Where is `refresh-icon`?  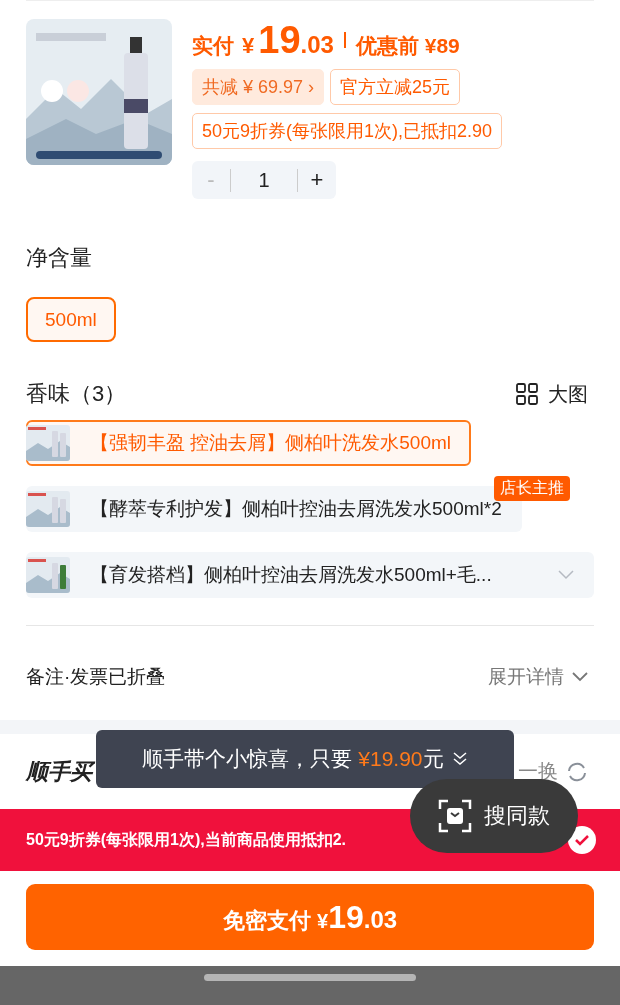
refresh-icon is located at coordinates (577, 771).